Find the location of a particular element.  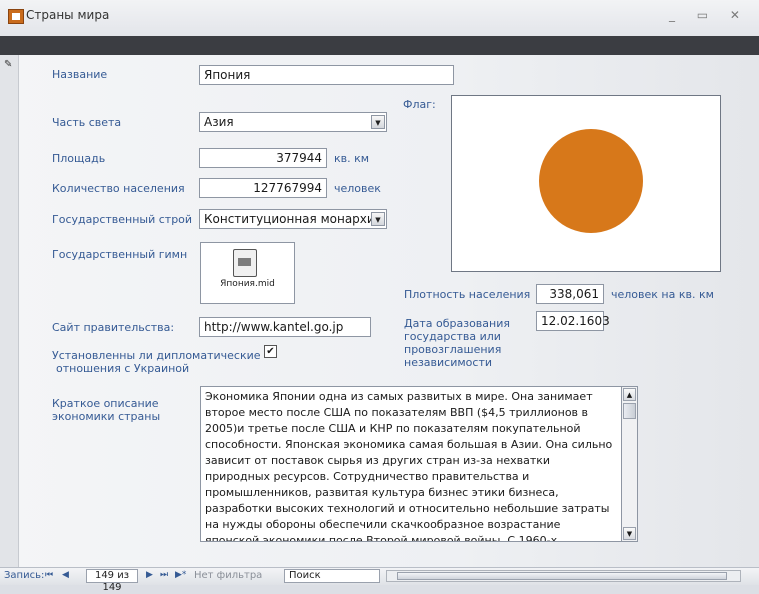

founded-field: 12.02.1603 is located at coordinates (573, 321).